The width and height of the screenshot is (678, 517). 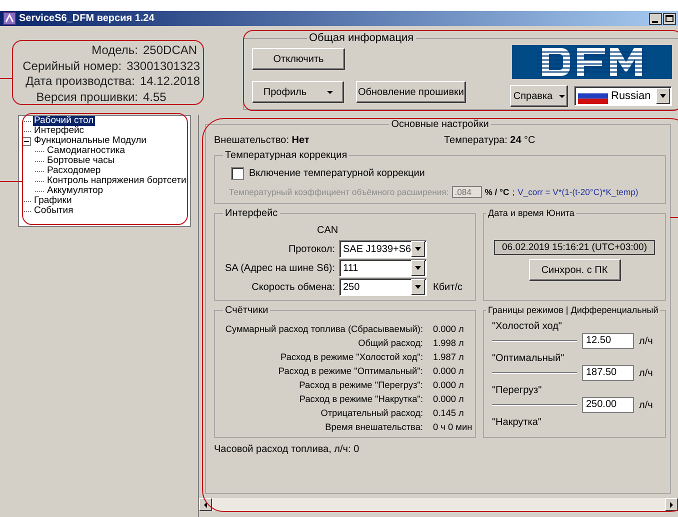 I want to click on unit-label: % / °C, so click(x=497, y=192).